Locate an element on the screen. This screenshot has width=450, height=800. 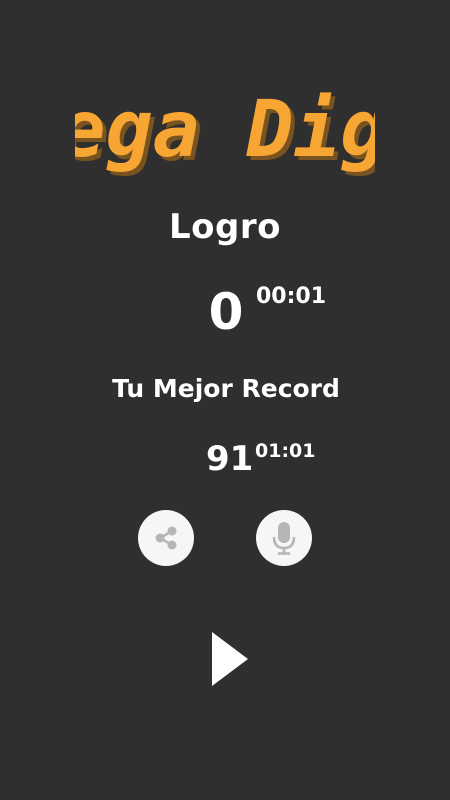
share-icon is located at coordinates (166, 538).